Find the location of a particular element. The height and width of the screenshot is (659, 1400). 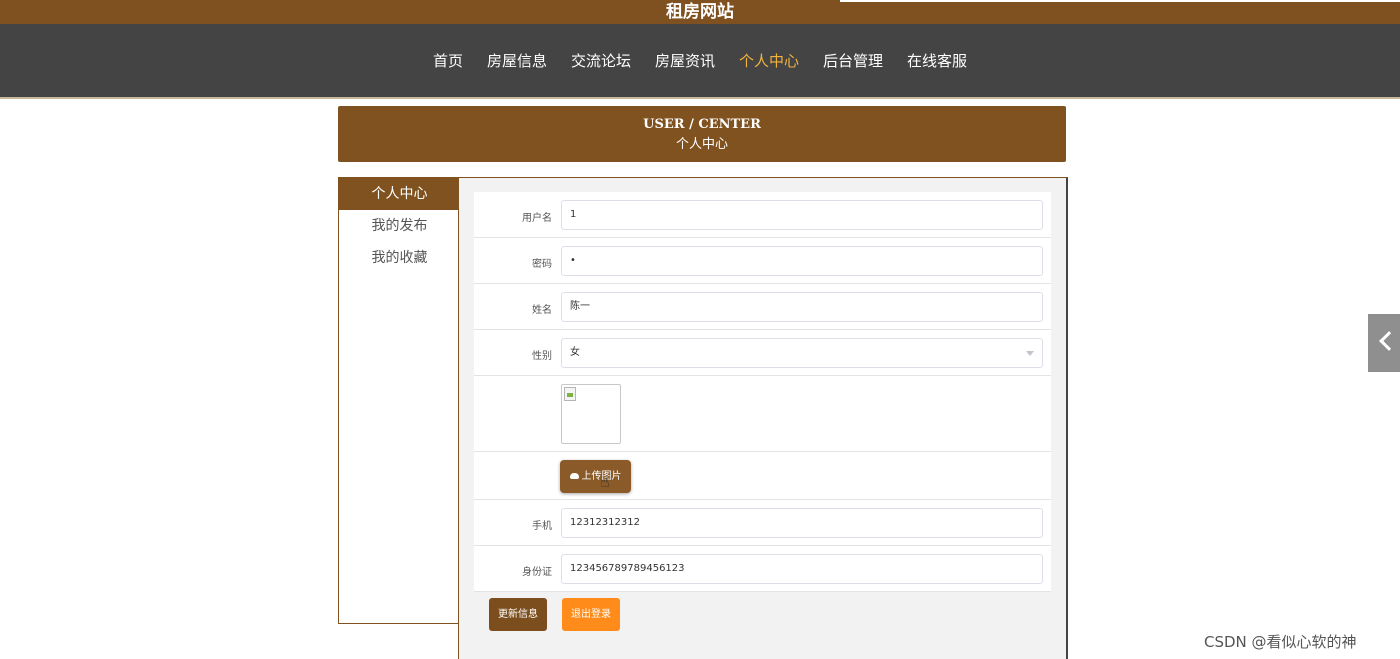

id-card-label: 身份证 is located at coordinates (537, 572).